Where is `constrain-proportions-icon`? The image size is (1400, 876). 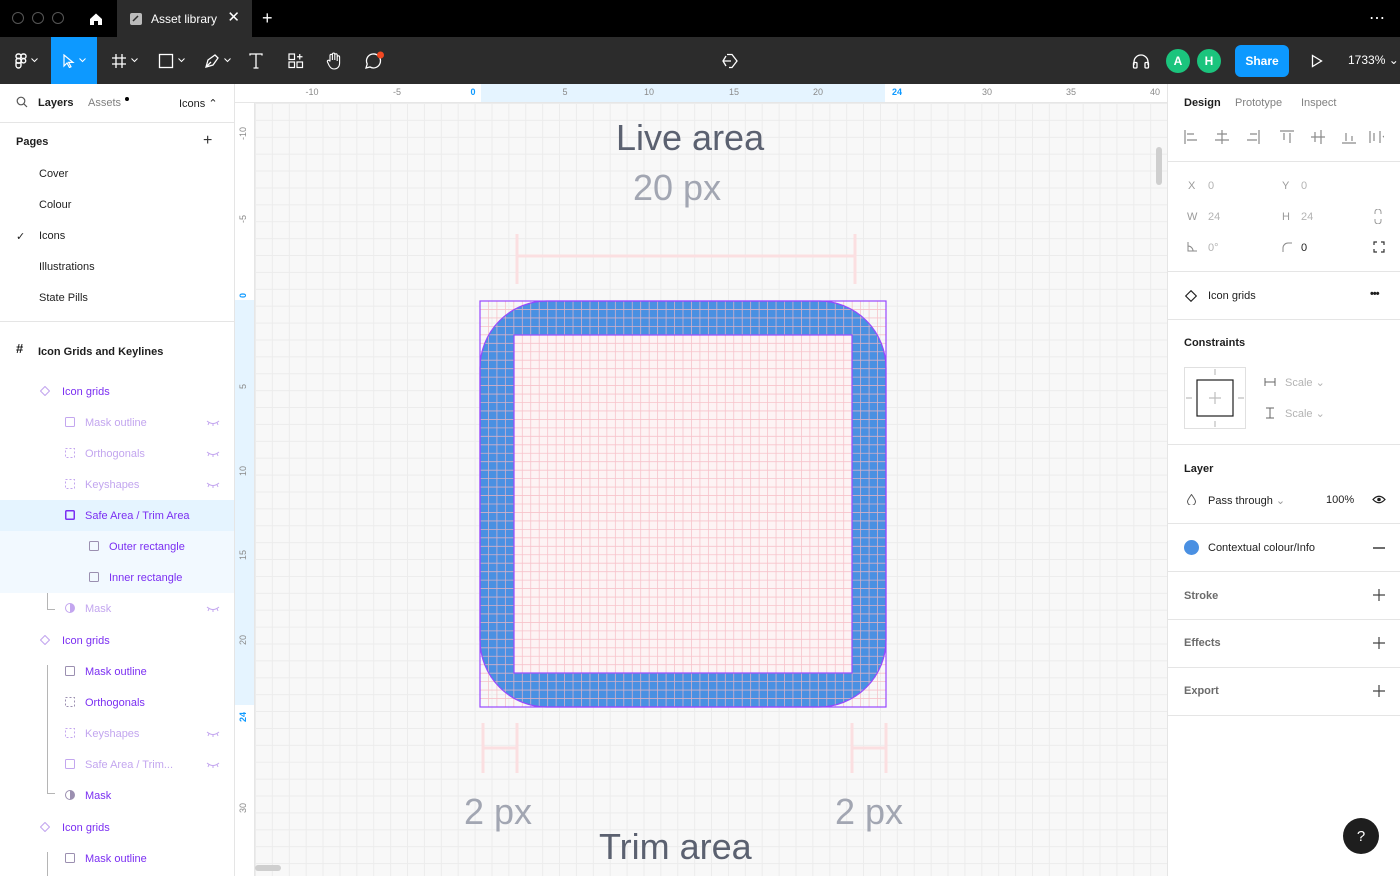 constrain-proportions-icon is located at coordinates (1378, 216).